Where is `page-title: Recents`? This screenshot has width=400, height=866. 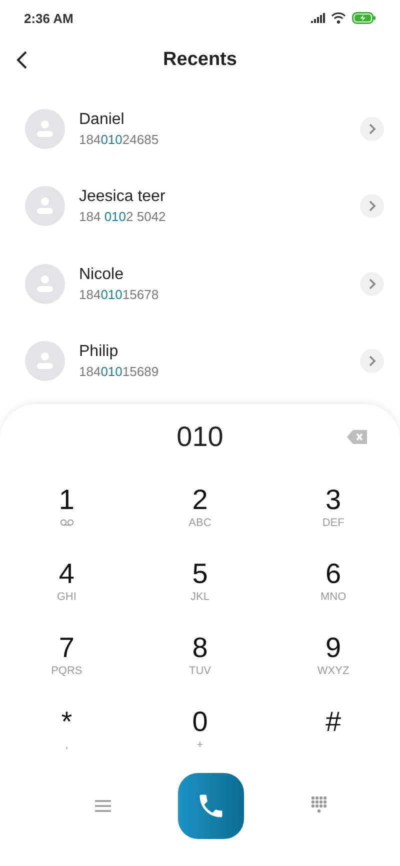
page-title: Recents is located at coordinates (200, 60).